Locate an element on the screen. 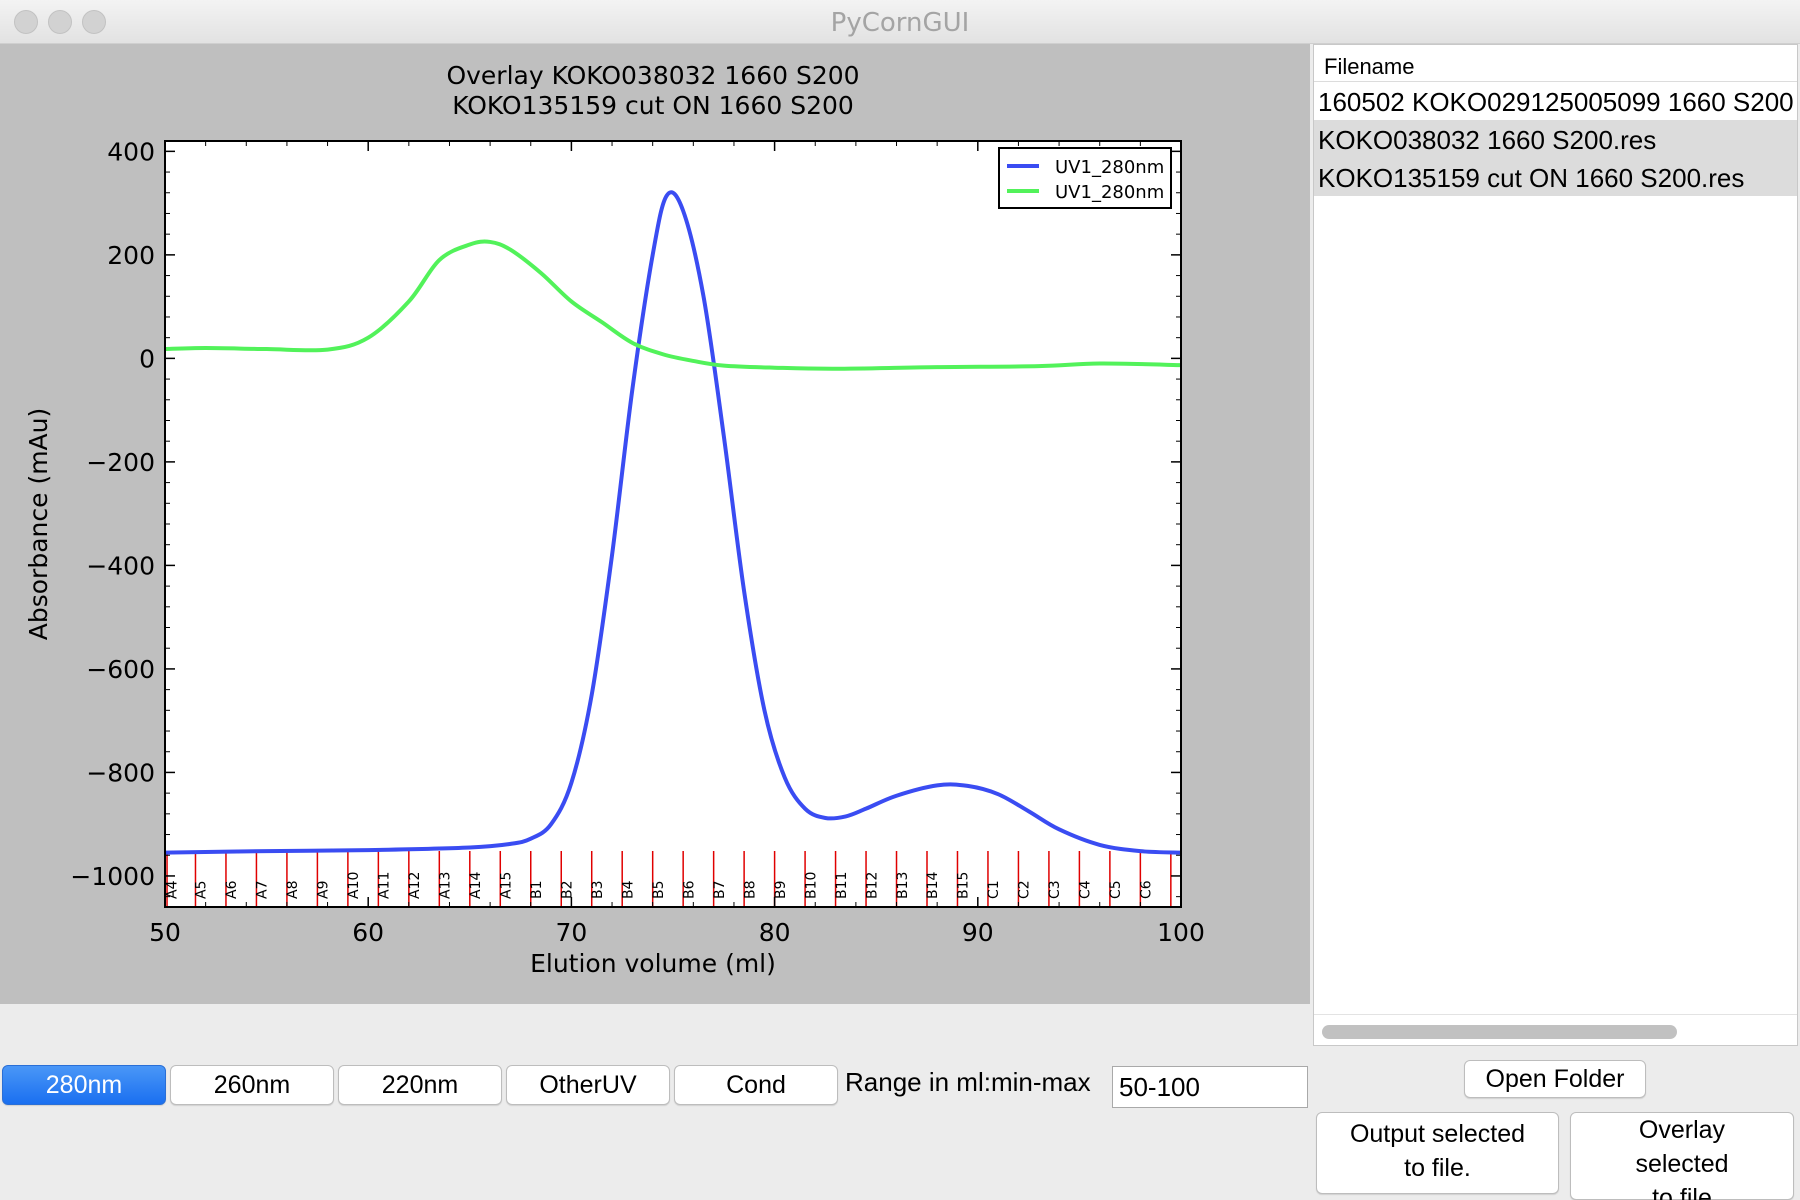 The width and height of the screenshot is (1800, 1200). fraction-label: A10 is located at coordinates (354, 885).